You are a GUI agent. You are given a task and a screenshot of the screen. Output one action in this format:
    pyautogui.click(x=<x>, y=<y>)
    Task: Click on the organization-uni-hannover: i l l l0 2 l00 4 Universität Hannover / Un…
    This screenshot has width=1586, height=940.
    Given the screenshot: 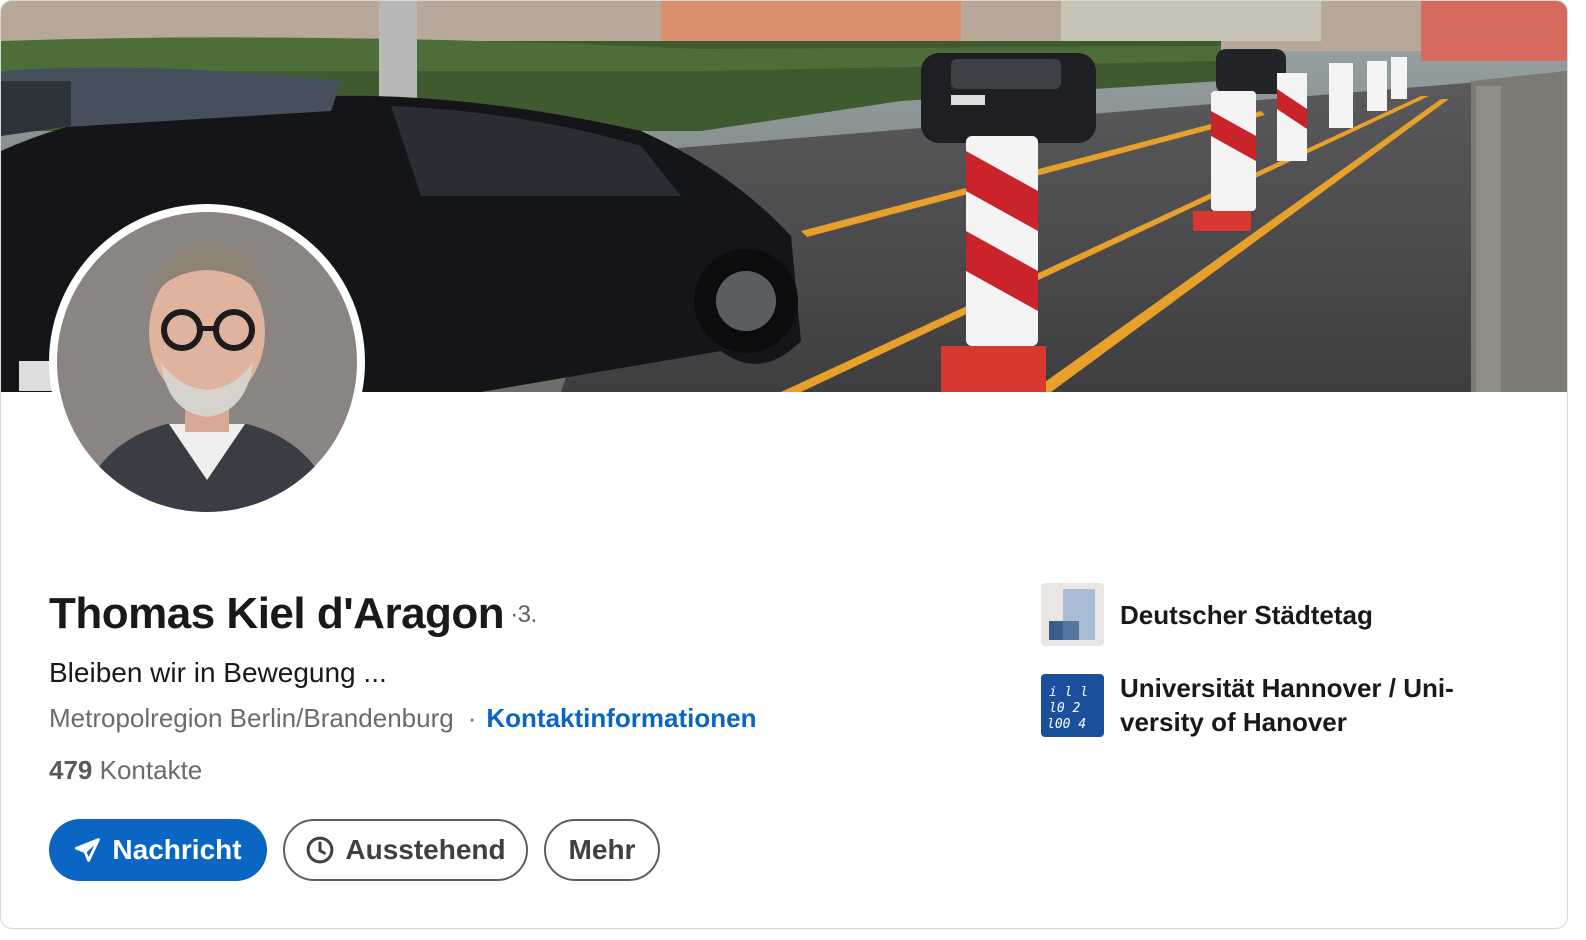 What is the action you would take?
    pyautogui.click(x=1270, y=705)
    